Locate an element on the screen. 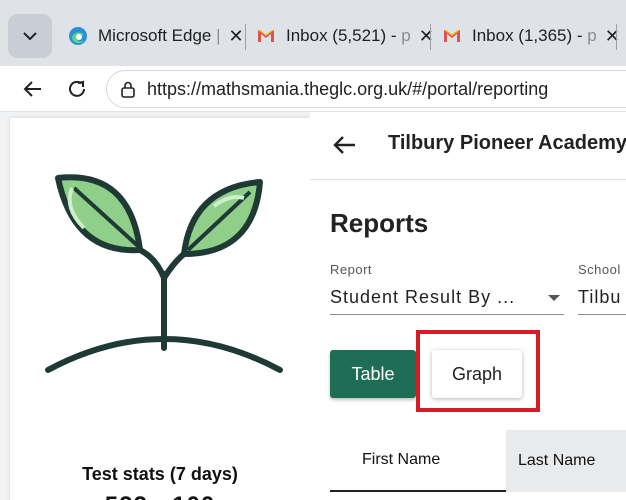  tab-inbox-1: Inbox (5,521) - p ✕ is located at coordinates (345, 36).